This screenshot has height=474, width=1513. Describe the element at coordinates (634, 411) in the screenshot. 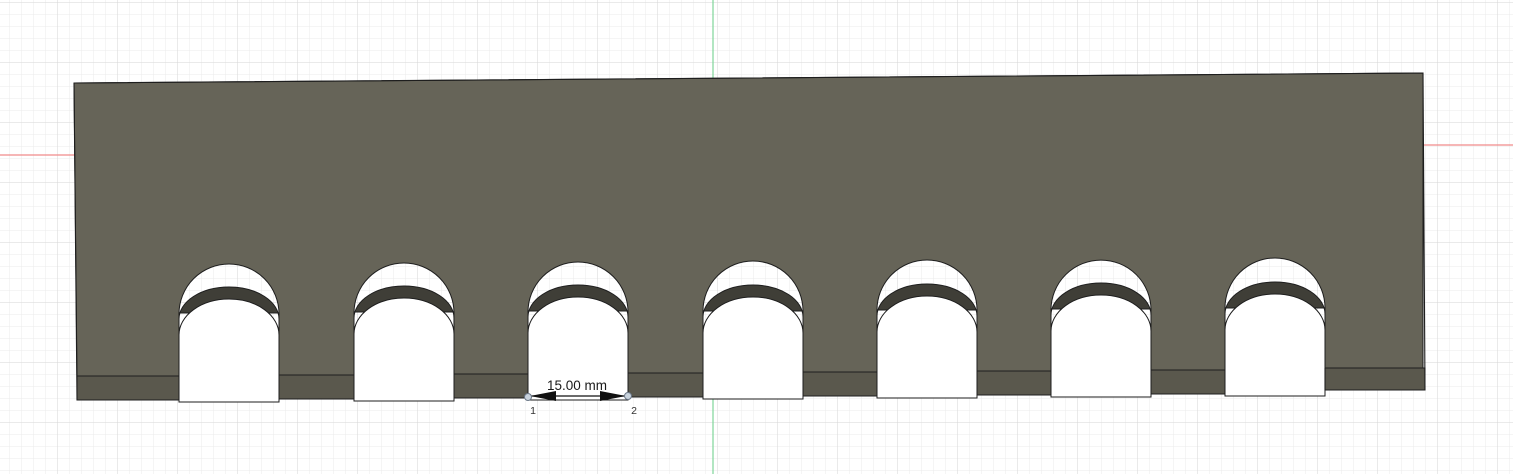

I see `measure-point-2-label: 2` at that location.